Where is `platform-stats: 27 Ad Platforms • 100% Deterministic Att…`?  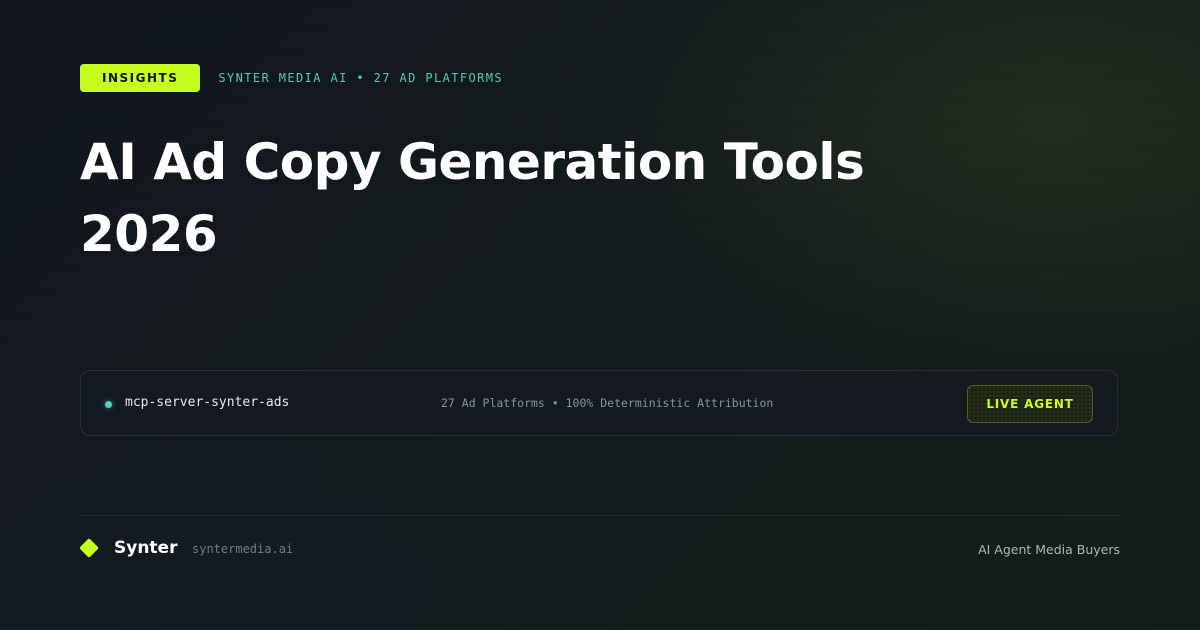
platform-stats: 27 Ad Platforms • 100% Deterministic Att… is located at coordinates (607, 403).